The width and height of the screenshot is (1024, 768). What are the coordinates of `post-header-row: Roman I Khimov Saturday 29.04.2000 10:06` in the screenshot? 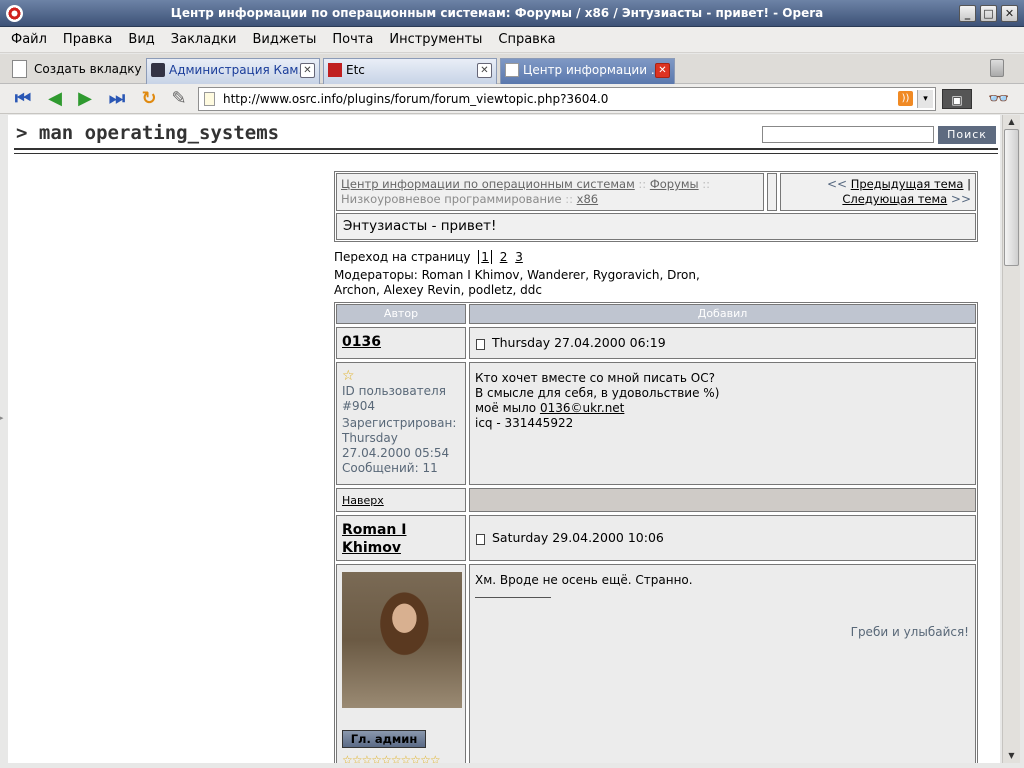 It's located at (656, 538).